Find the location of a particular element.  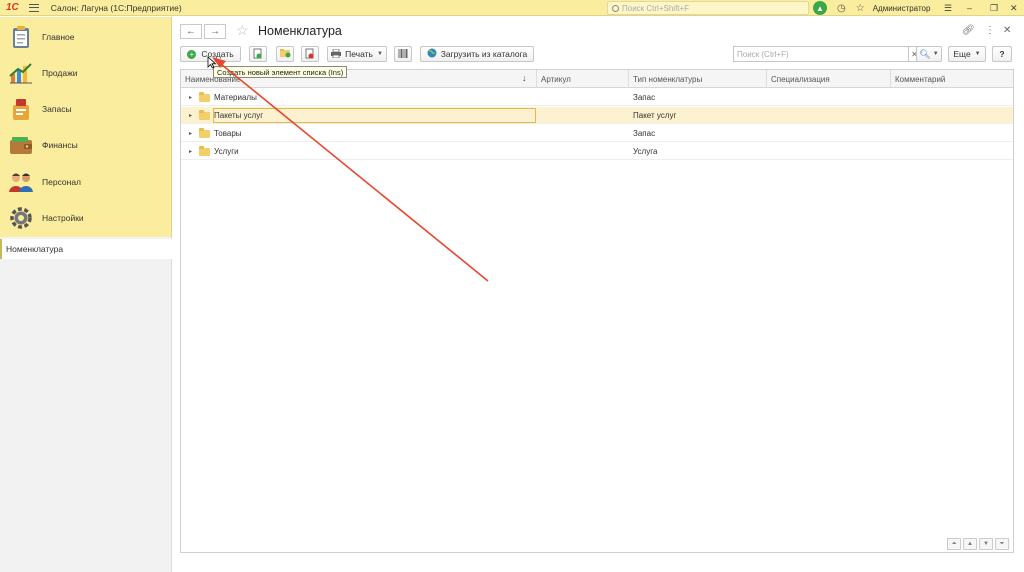

more-button-label: Еще is located at coordinates (962, 54).